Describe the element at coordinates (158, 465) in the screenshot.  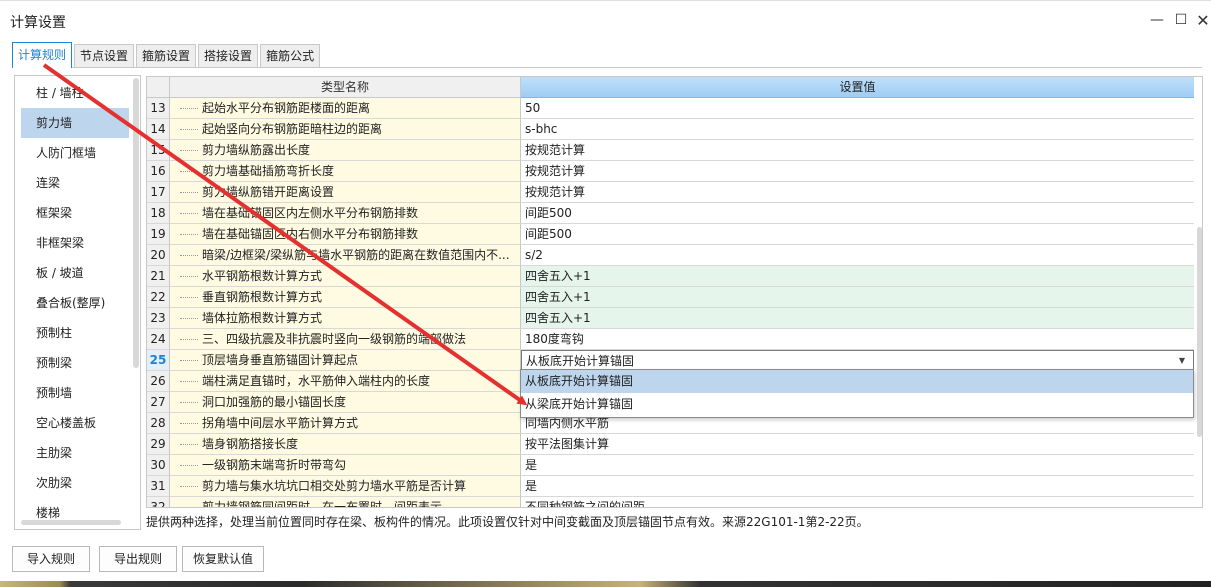
I see `row-number: 30` at that location.